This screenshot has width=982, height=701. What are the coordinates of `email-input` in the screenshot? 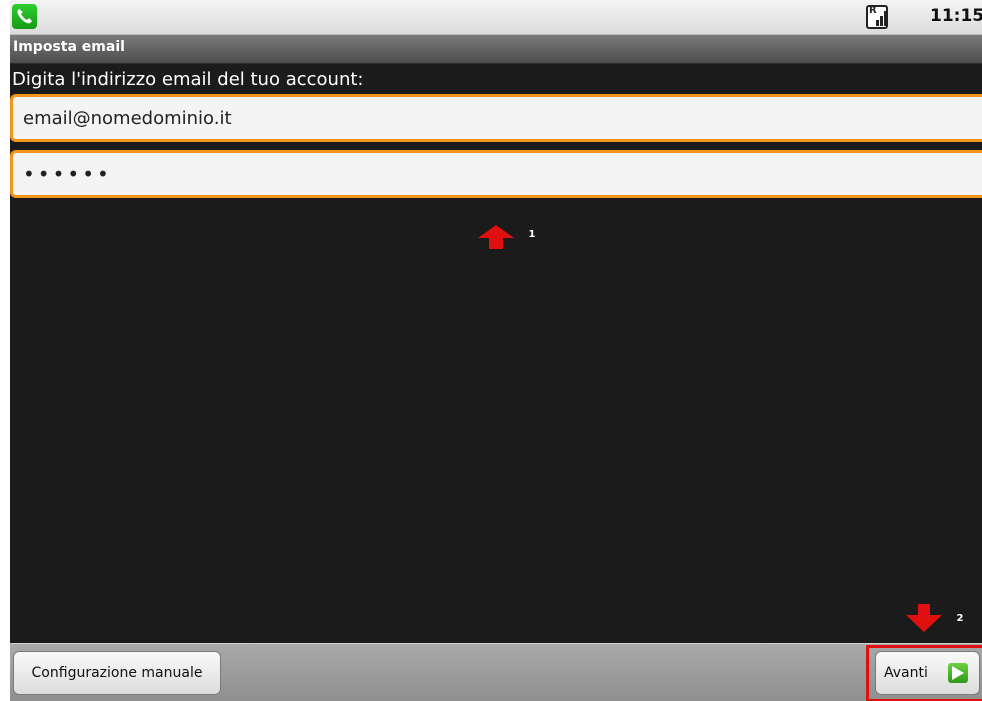 It's located at (496, 118).